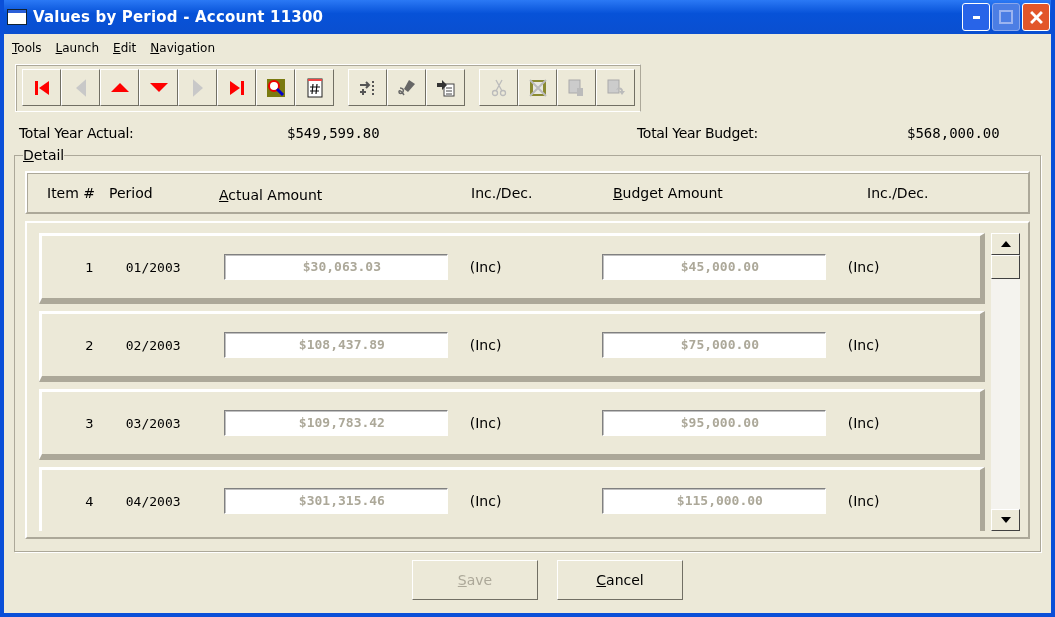 This screenshot has width=1055, height=617. I want to click on total-actual-value: $549,599.80, so click(334, 133).